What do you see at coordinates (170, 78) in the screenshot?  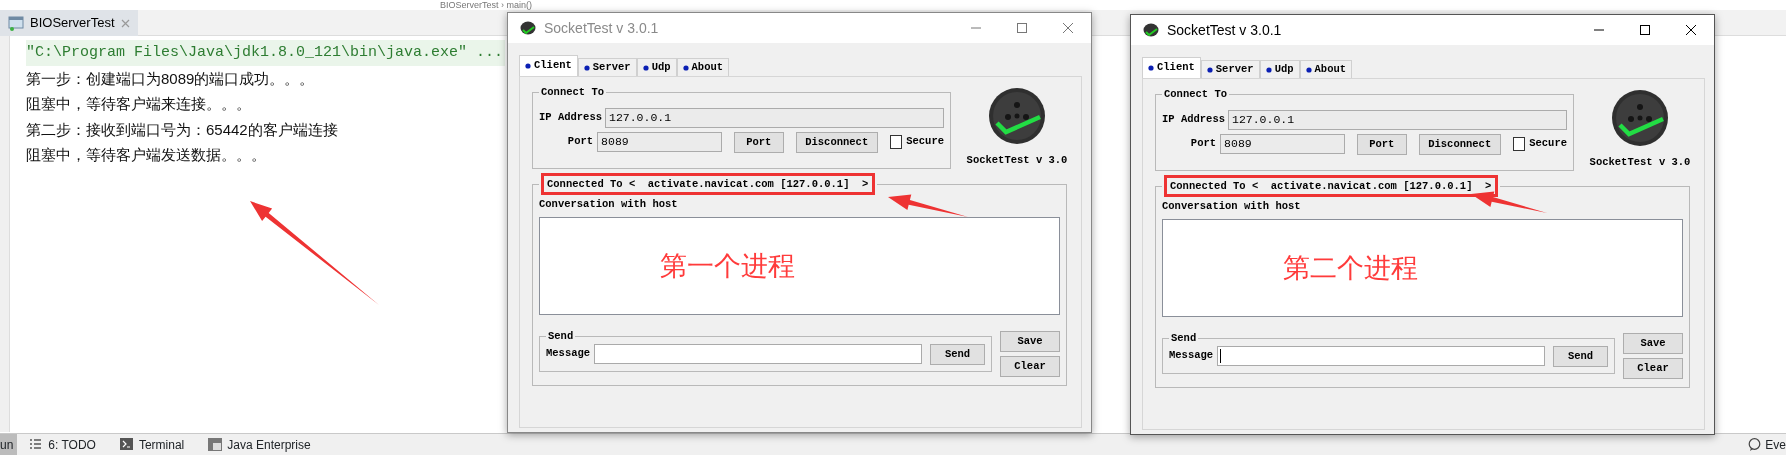 I see `console-line: 第一步：创建端口为8089的端口成功。。。` at bounding box center [170, 78].